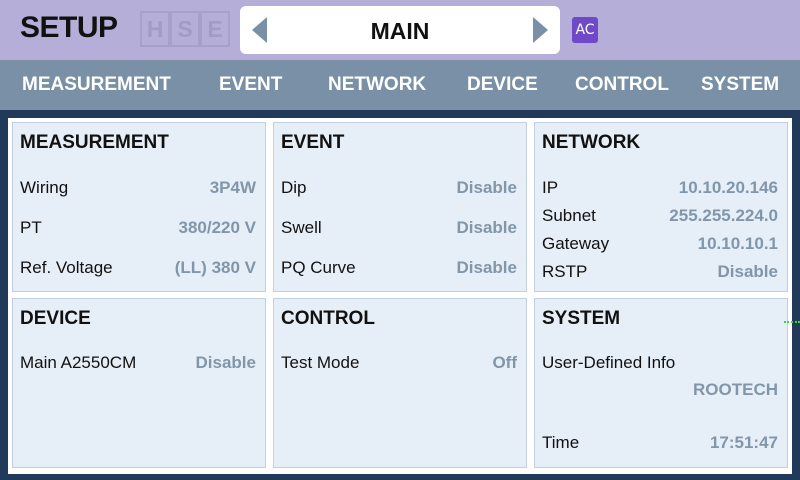 The image size is (800, 480). Describe the element at coordinates (96, 85) in the screenshot. I see `tab-measurement: MEASUREMENT` at that location.